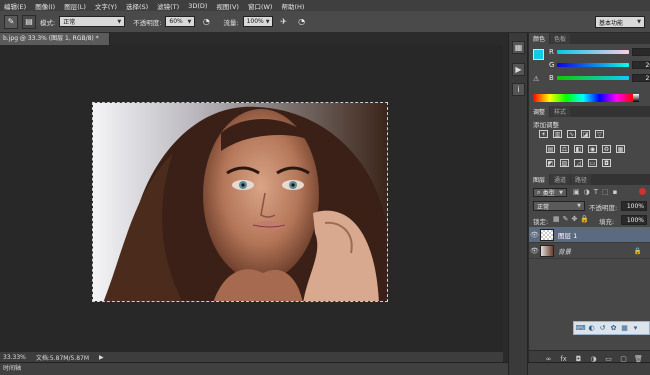 This screenshot has height=375, width=650. Describe the element at coordinates (62, 357) in the screenshot. I see `document-size: 文档:5.87M/5.87M` at that location.